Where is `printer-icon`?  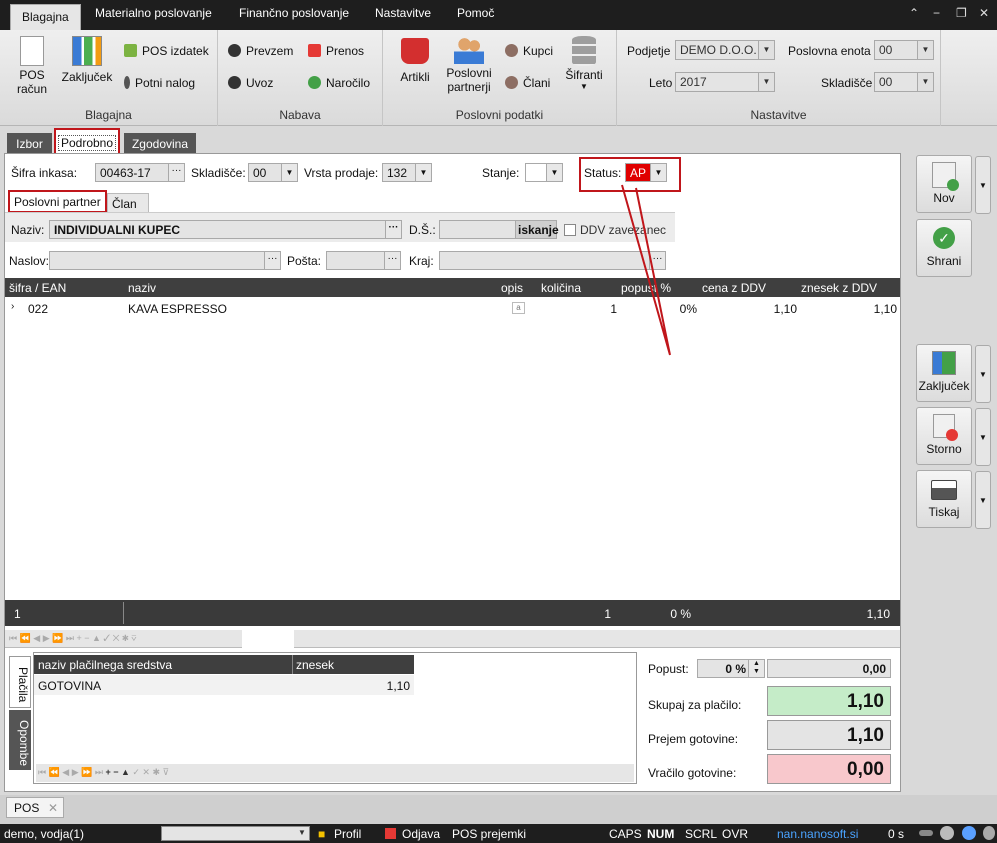
printer-icon is located at coordinates (944, 490).